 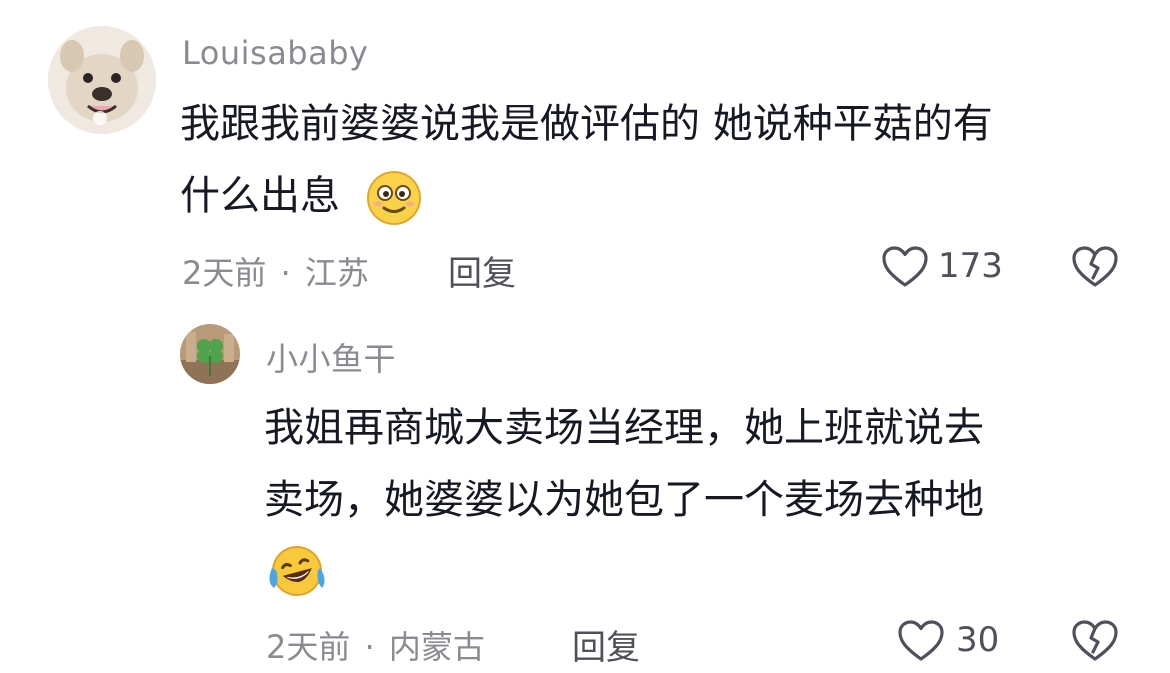 I want to click on username: 小小鱼干, so click(x=331, y=357).